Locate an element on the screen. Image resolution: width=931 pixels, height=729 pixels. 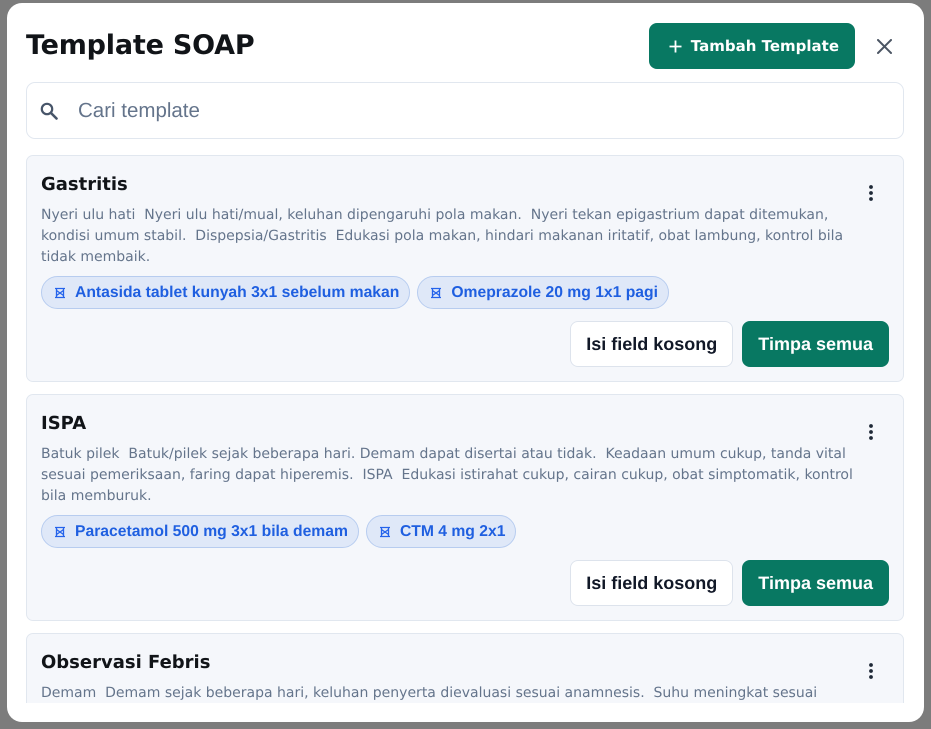
medication-name: Paracetamol 500 mg 3x1 bila demam is located at coordinates (211, 531).